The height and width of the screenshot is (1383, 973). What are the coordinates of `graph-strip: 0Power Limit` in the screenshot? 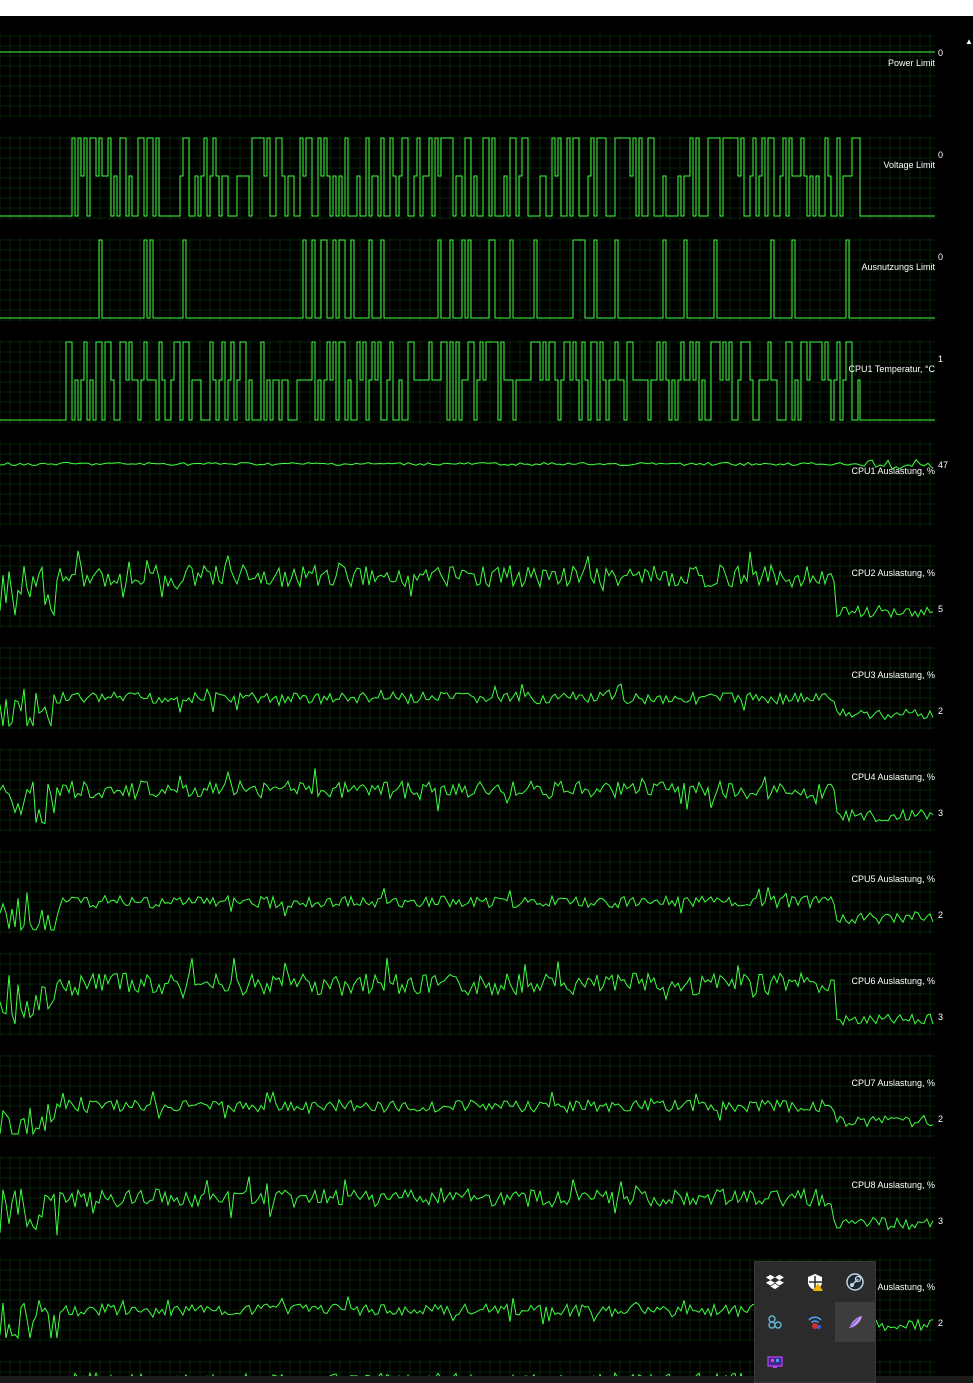 It's located at (471, 76).